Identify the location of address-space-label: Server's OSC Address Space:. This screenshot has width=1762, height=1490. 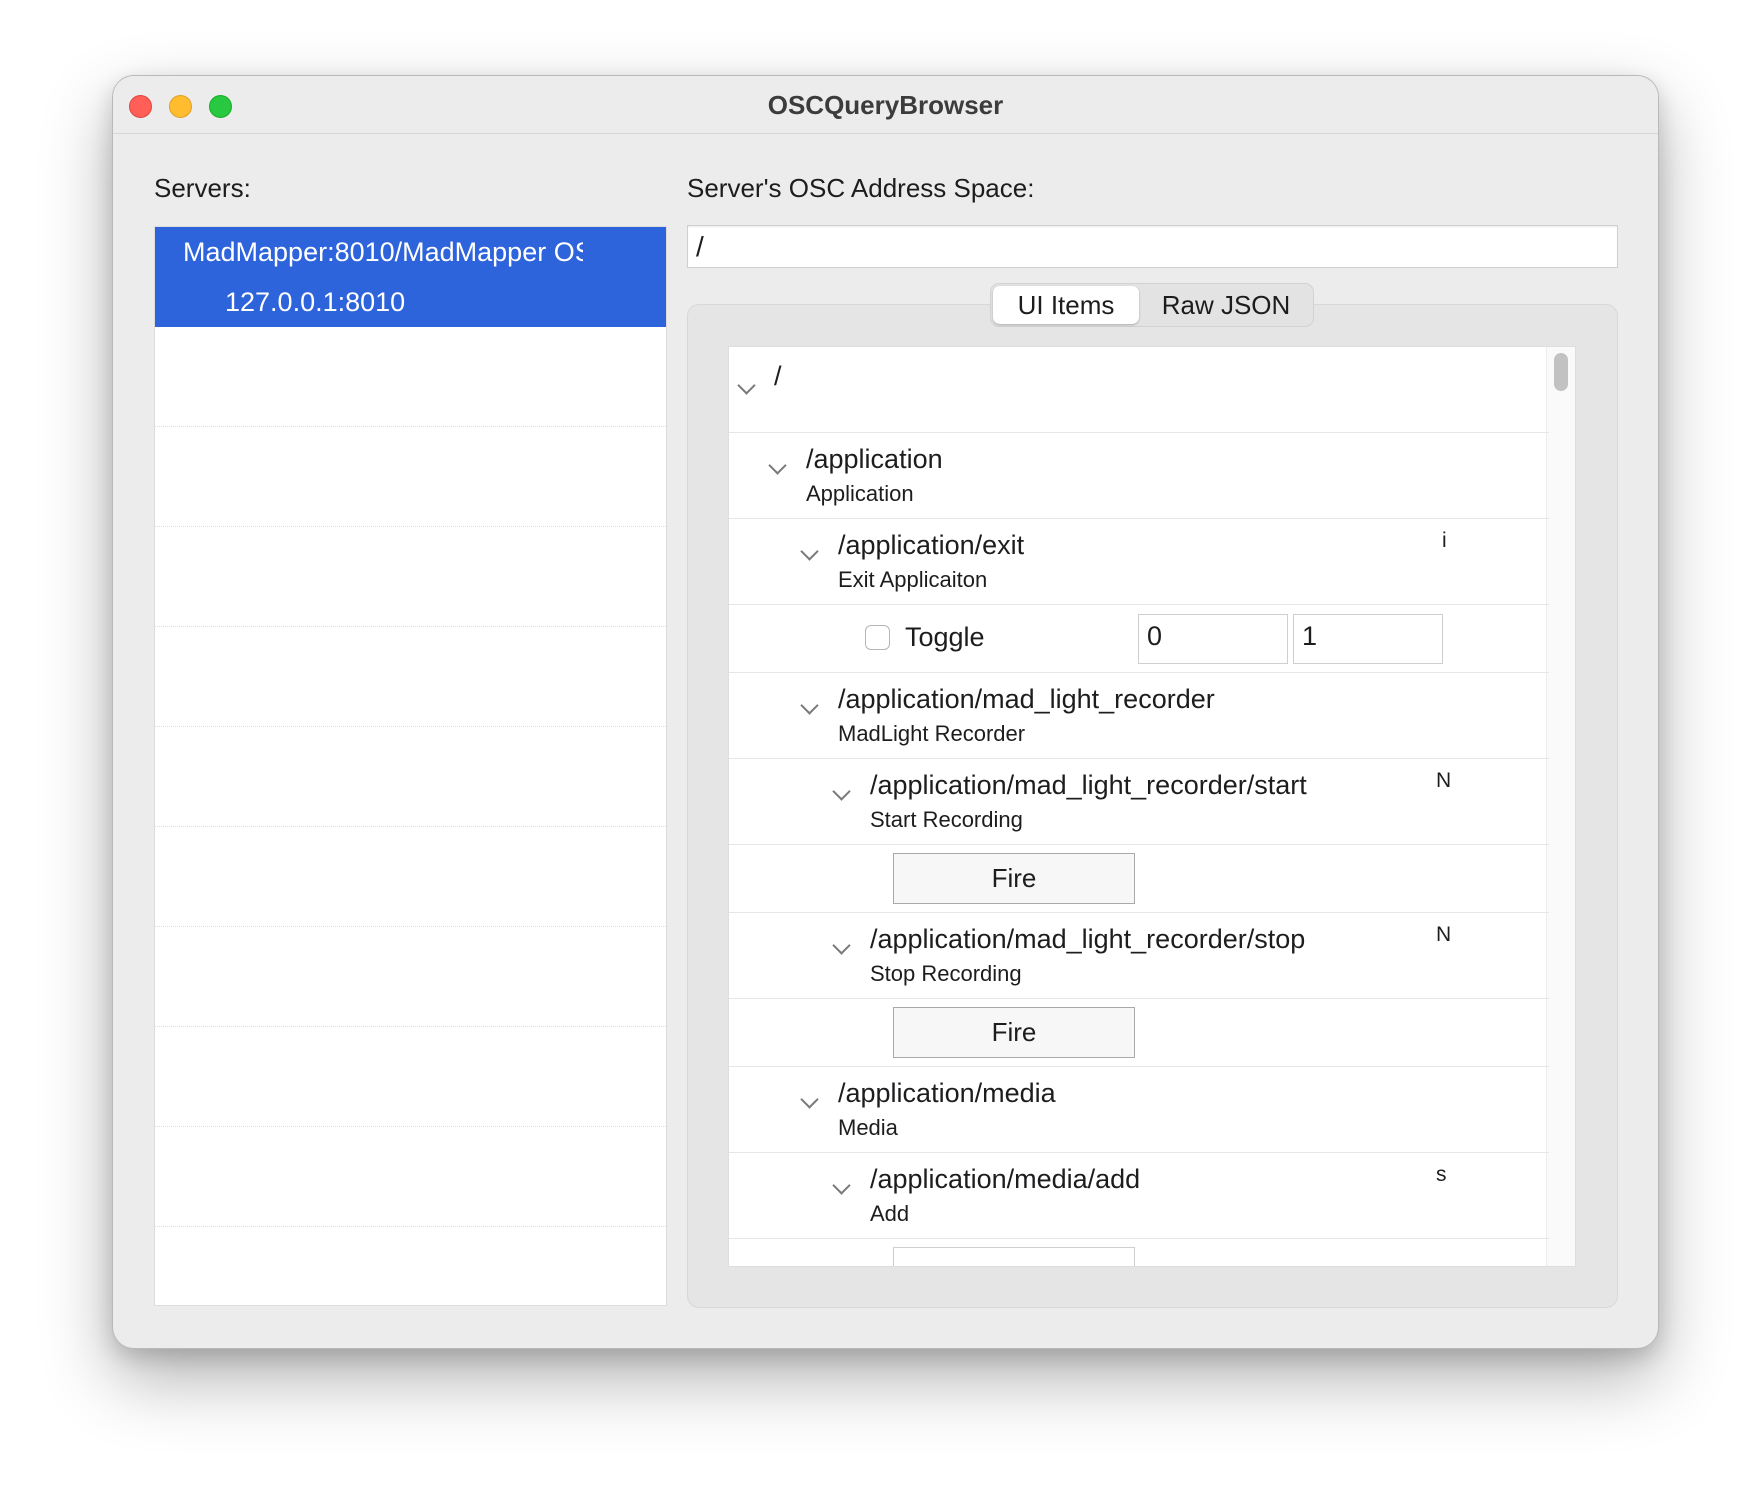
(861, 188).